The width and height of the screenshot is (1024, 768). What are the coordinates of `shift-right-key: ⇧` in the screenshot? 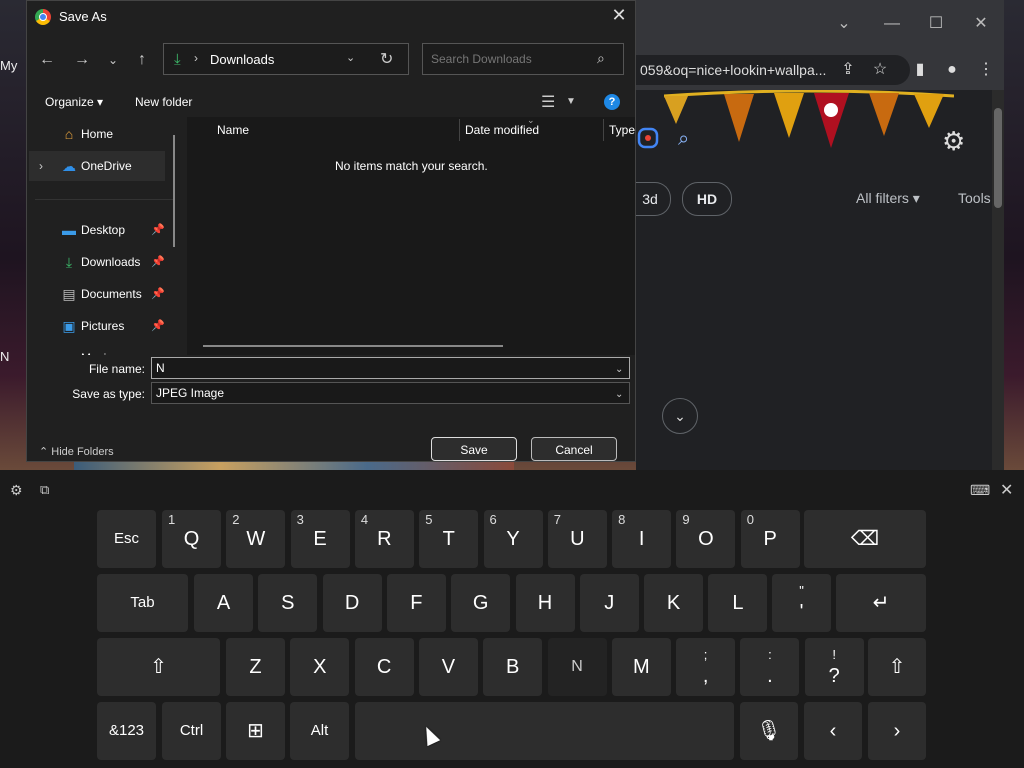 It's located at (897, 667).